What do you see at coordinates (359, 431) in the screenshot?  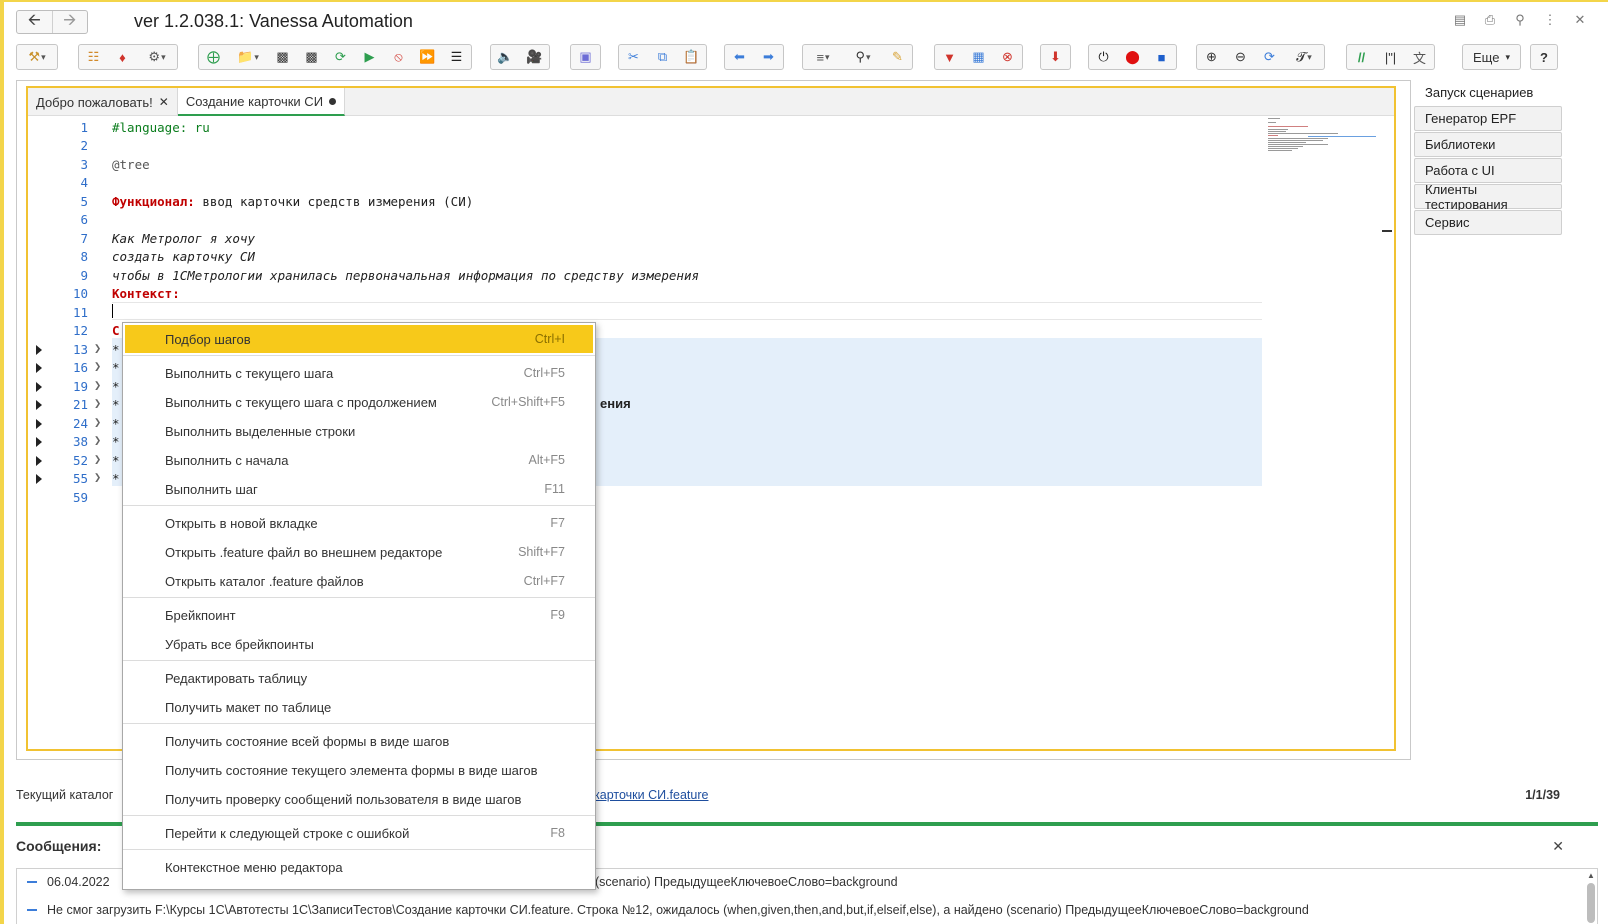 I see `menu-item-run-selected: Выполнить выделенные строки` at bounding box center [359, 431].